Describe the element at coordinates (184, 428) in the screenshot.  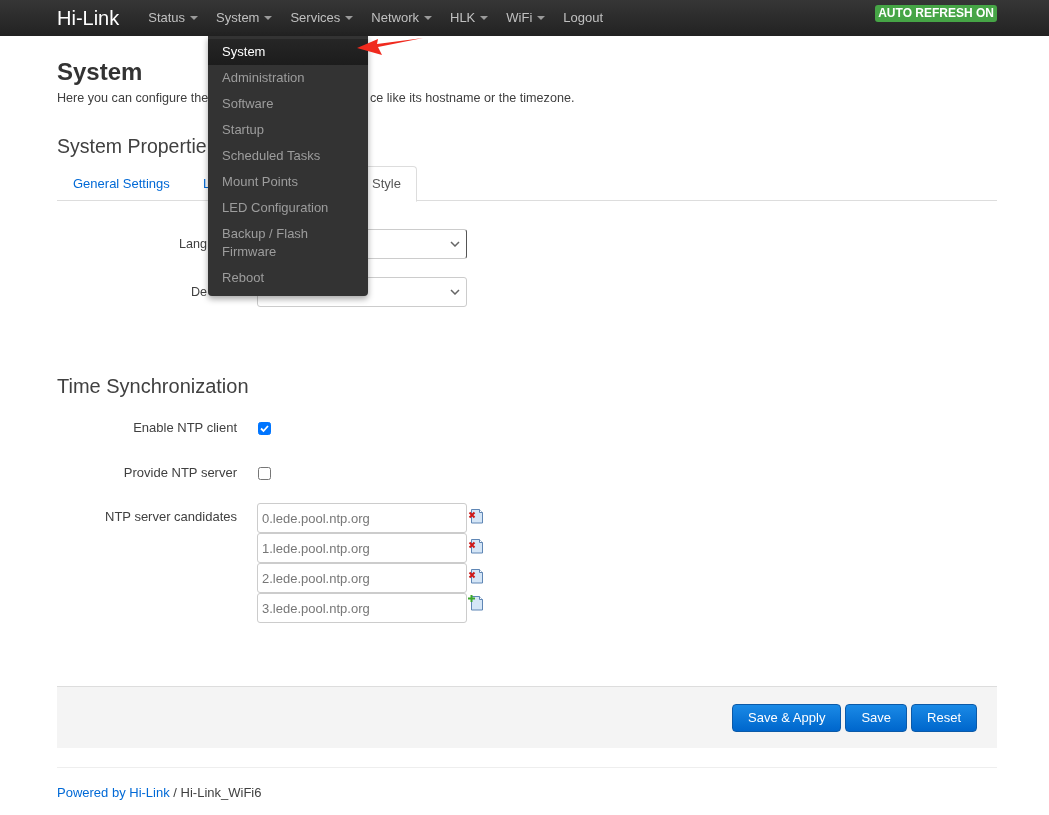
I see `field-label: Enable NTP client` at that location.